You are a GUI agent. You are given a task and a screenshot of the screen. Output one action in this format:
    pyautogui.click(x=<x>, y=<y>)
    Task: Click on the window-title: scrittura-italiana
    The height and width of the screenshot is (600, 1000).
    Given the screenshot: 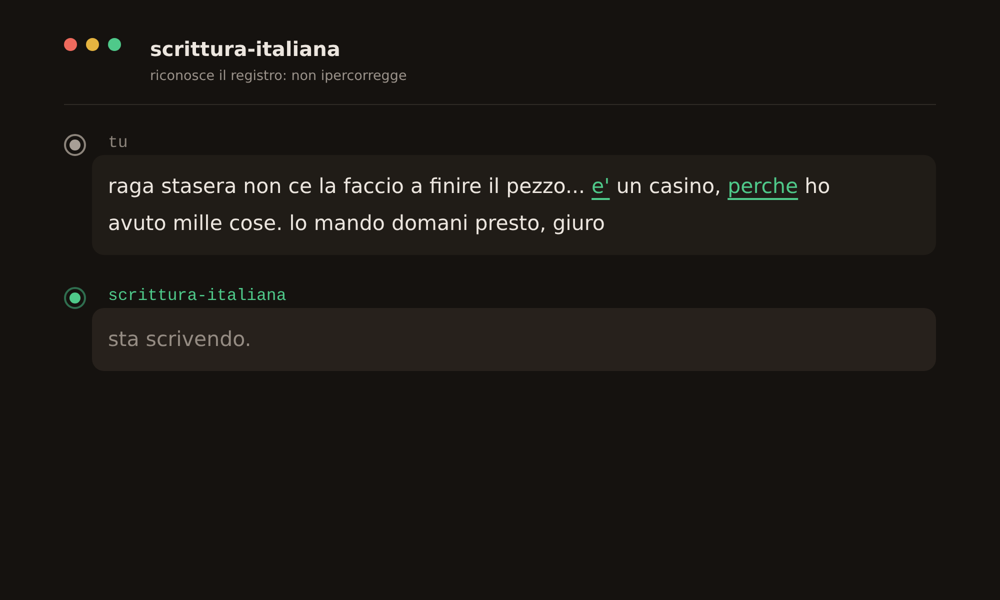 What is the action you would take?
    pyautogui.click(x=246, y=49)
    